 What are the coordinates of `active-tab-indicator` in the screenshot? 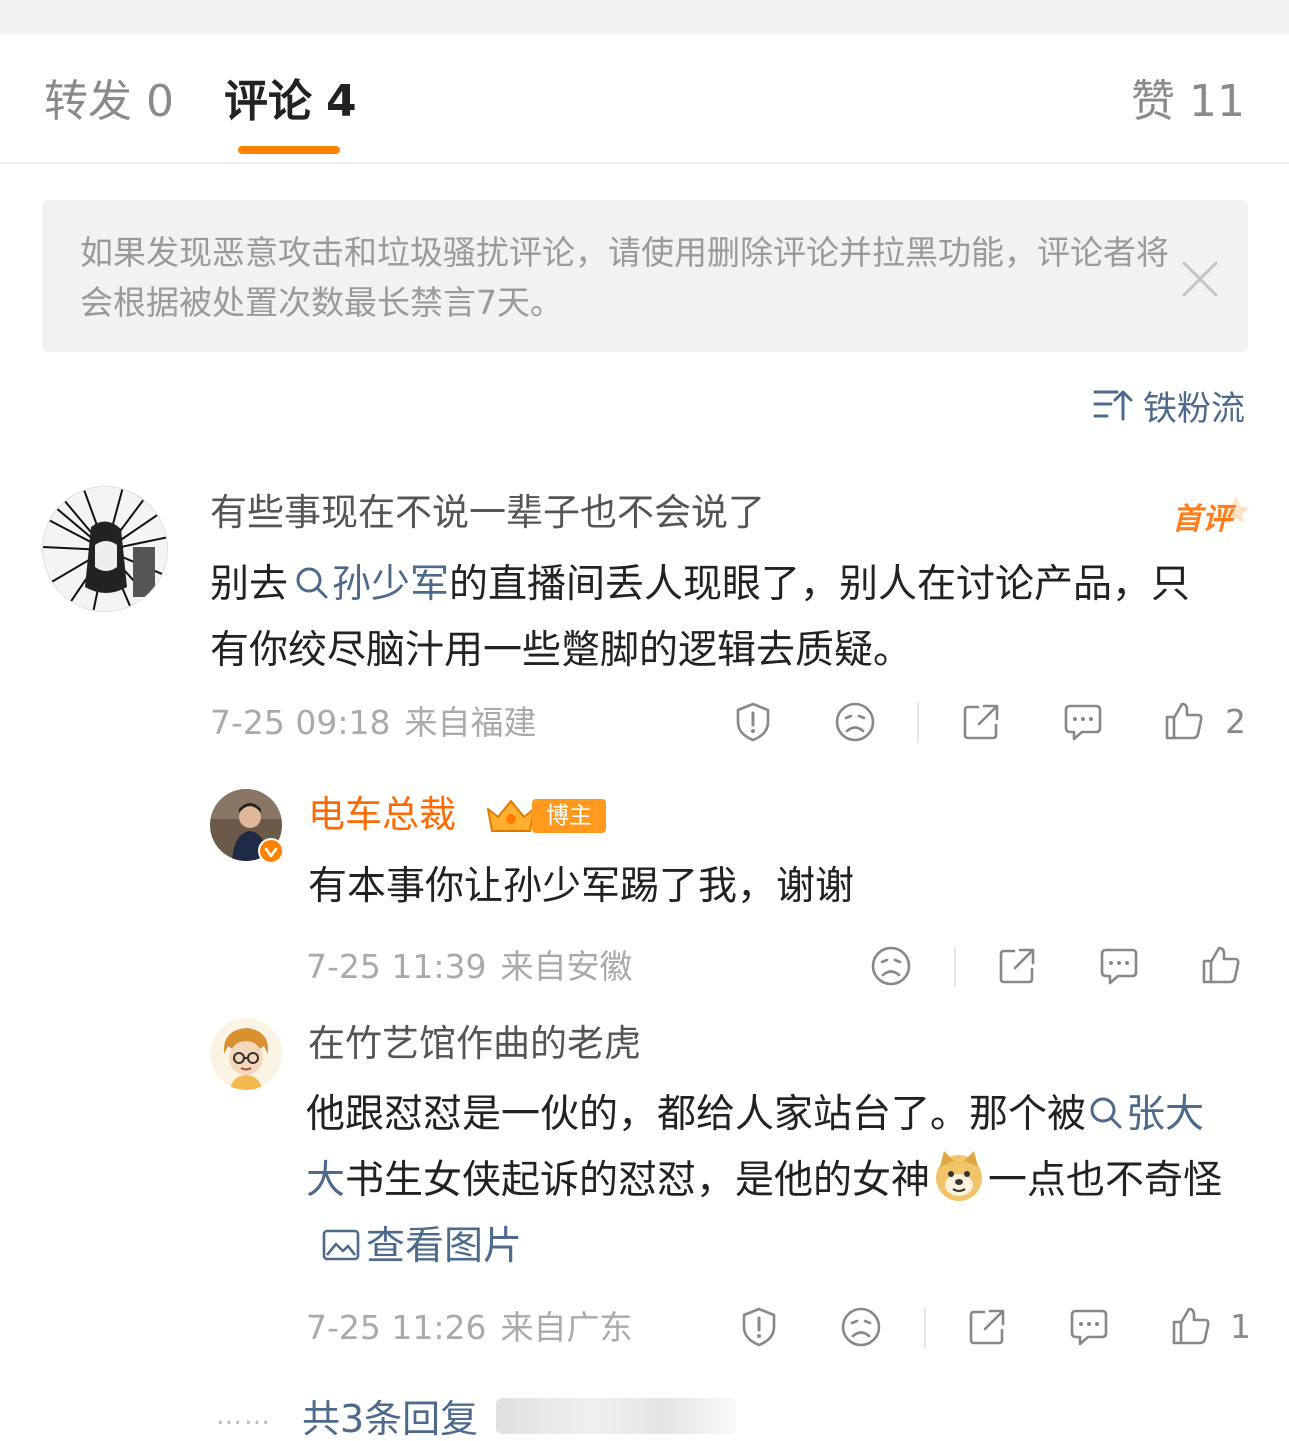 It's located at (289, 150).